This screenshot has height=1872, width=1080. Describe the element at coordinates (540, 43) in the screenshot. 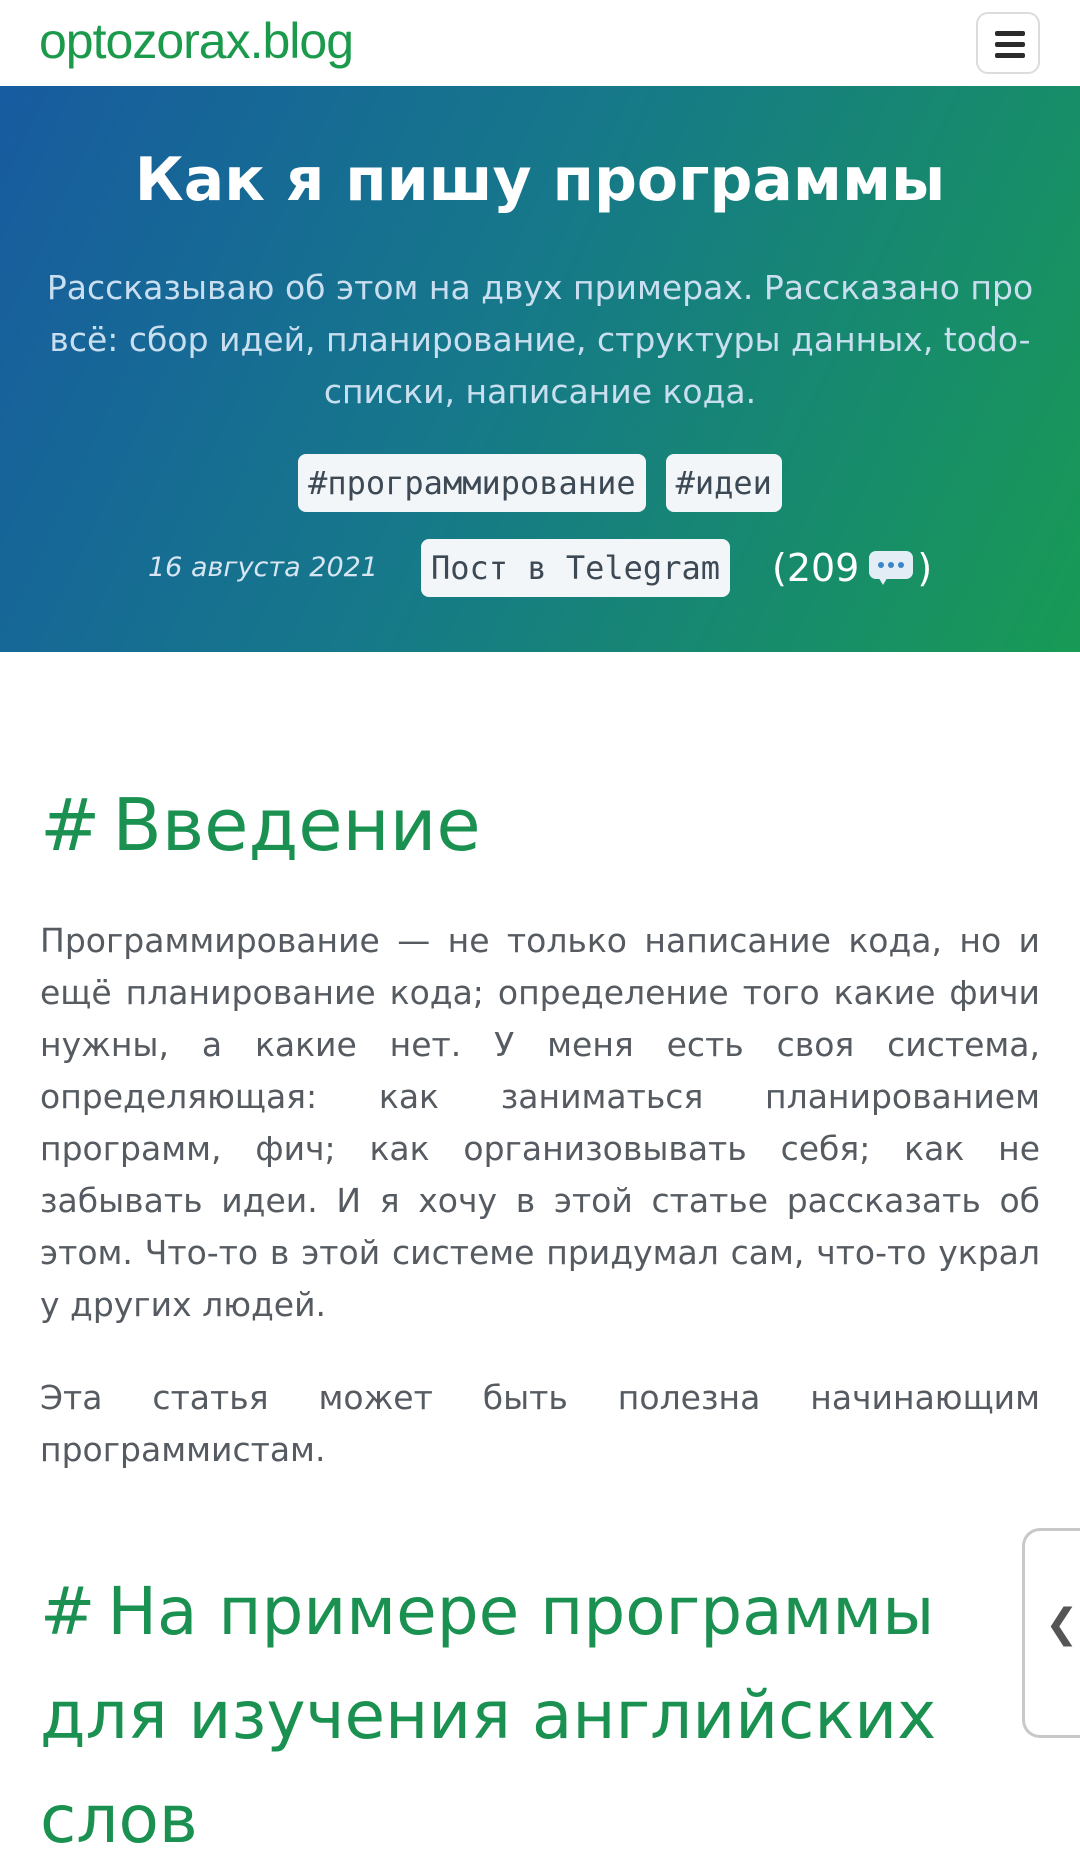

I see `top-bar: optozorax.blog` at that location.